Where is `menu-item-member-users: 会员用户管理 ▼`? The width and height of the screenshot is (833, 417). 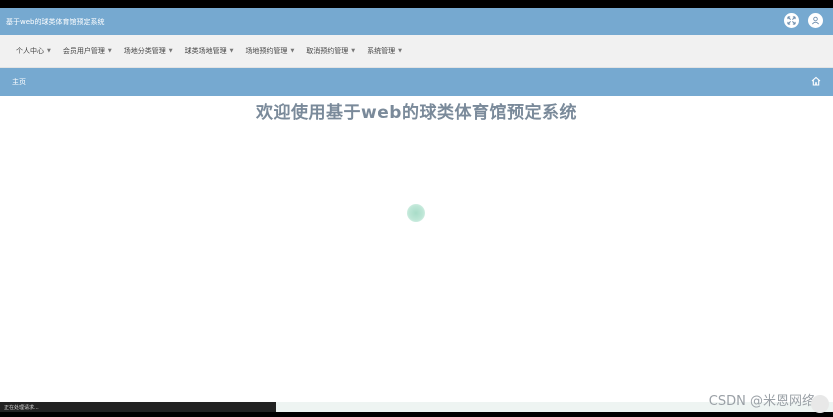 menu-item-member-users: 会员用户管理 ▼ is located at coordinates (87, 51).